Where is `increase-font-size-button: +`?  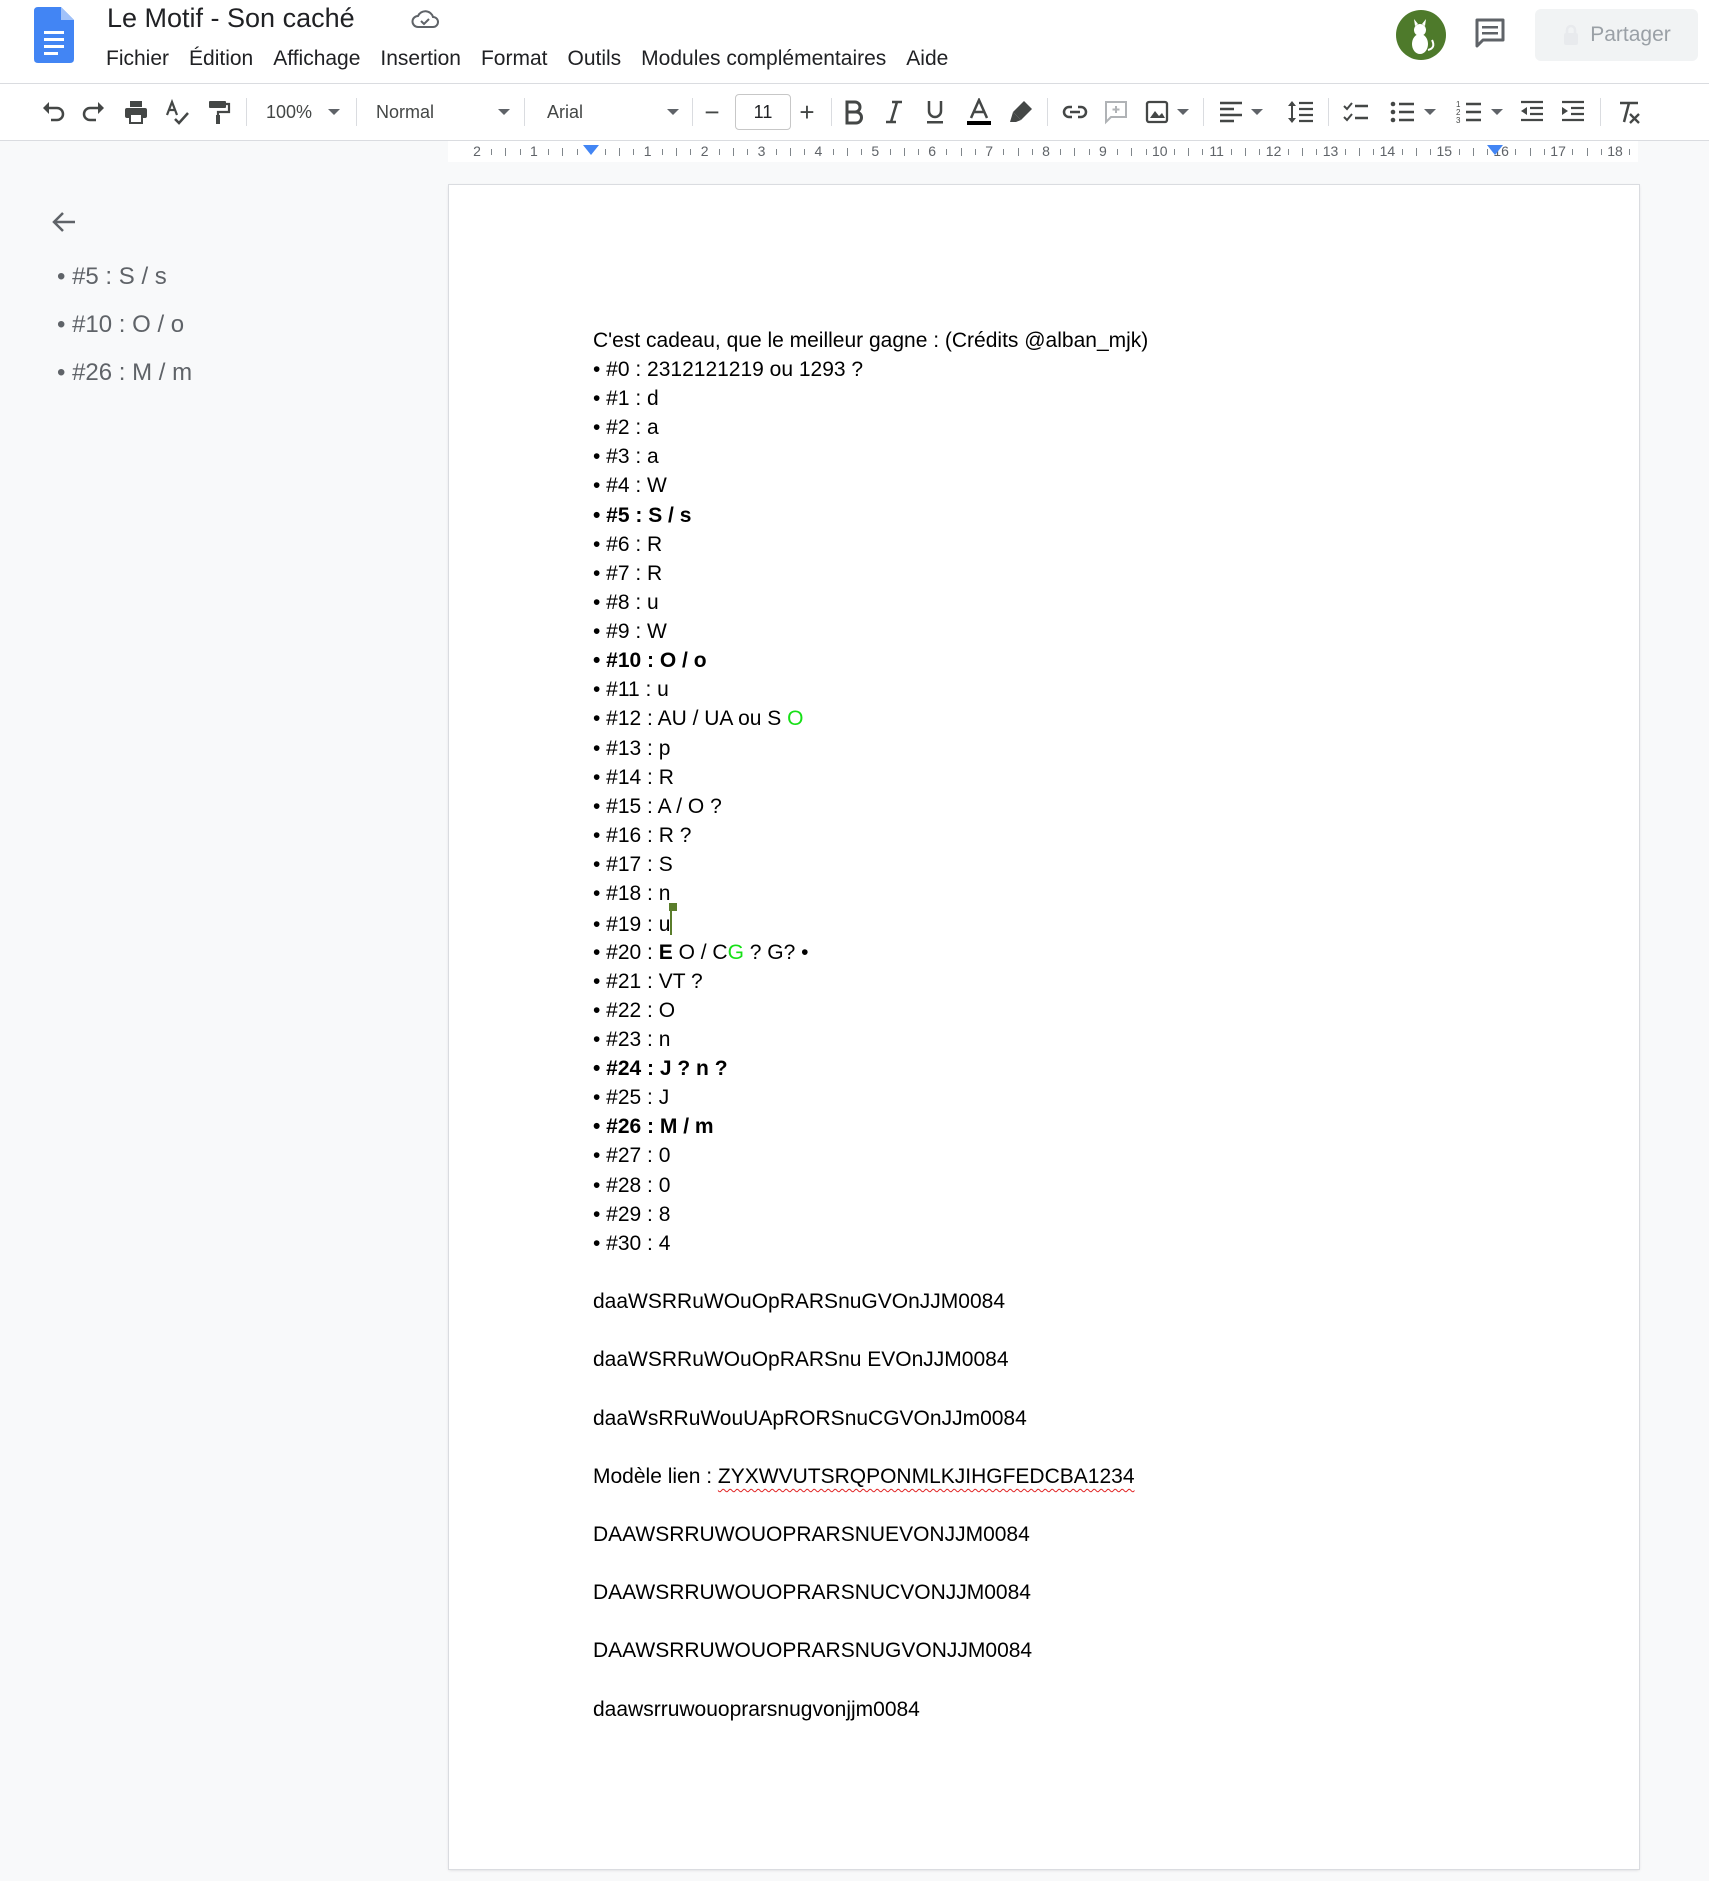 increase-font-size-button: + is located at coordinates (807, 112).